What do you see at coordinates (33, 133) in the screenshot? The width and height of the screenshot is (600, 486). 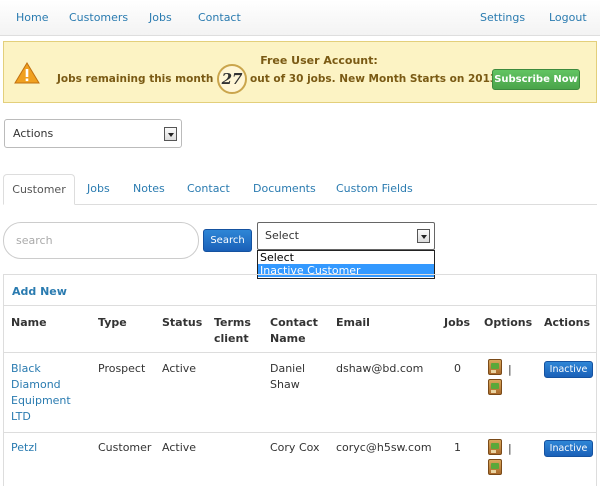 I see `actions-select-value: Actions` at bounding box center [33, 133].